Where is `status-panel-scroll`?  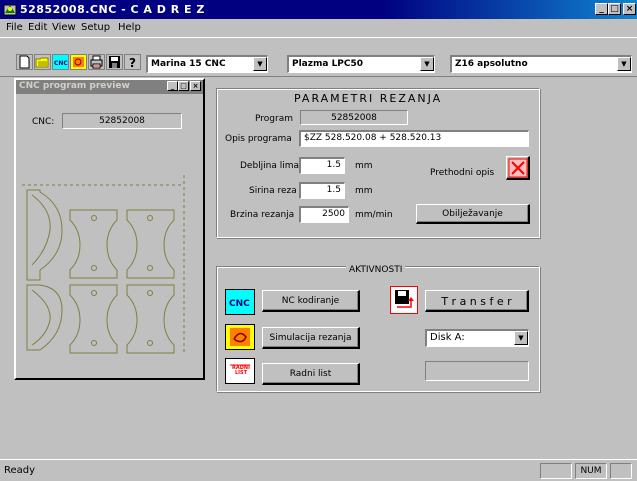 status-panel-scroll is located at coordinates (621, 471).